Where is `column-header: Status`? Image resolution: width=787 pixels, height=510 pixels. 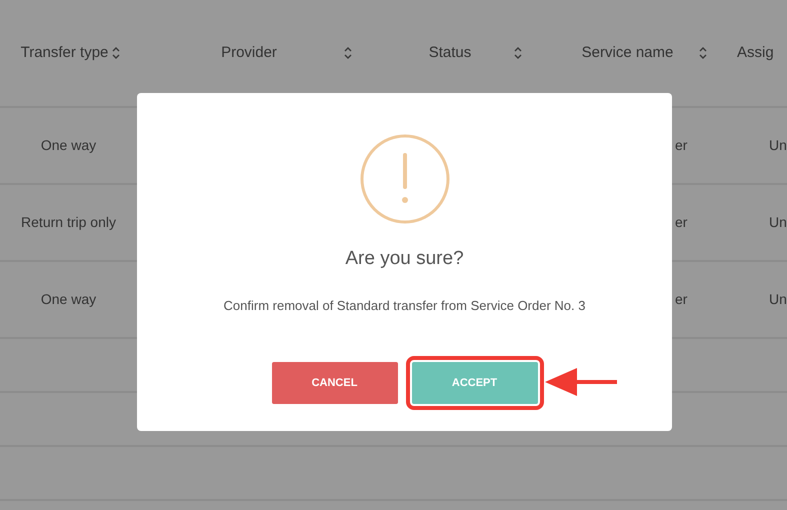
column-header: Status is located at coordinates (450, 53).